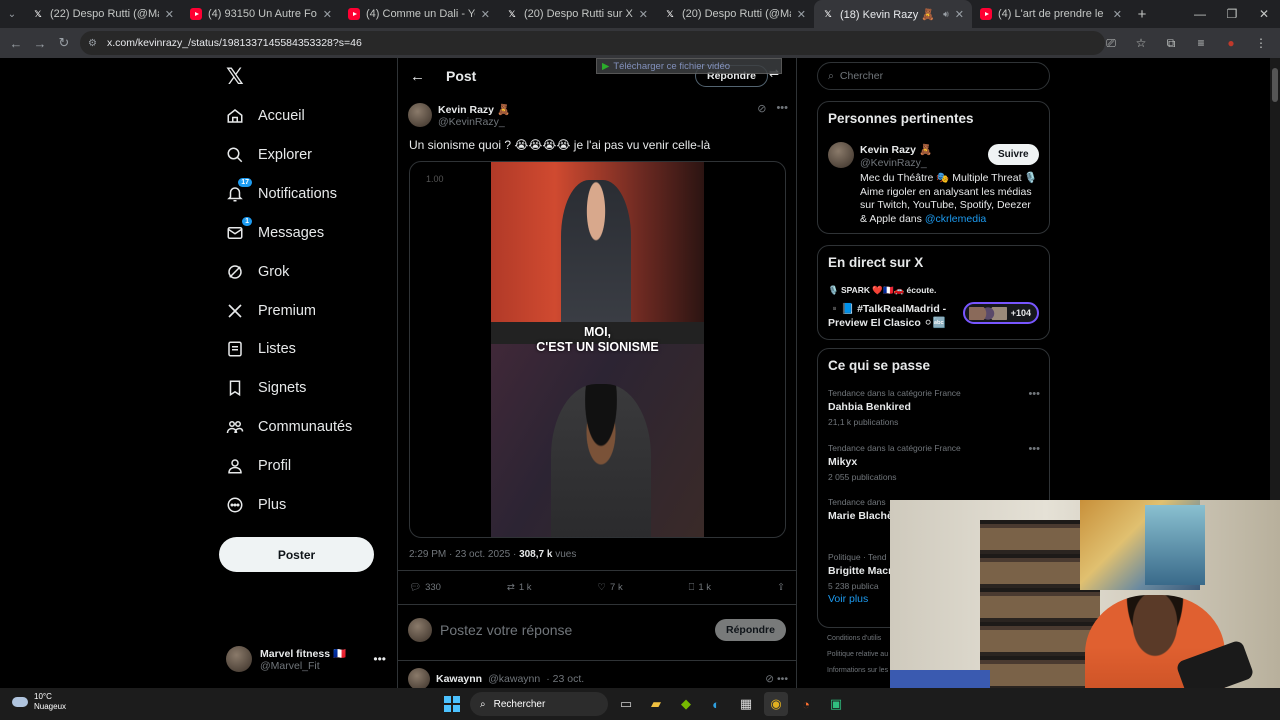 Image resolution: width=1280 pixels, height=720 pixels. Describe the element at coordinates (419, 678) in the screenshot. I see `reply-avatar` at that location.